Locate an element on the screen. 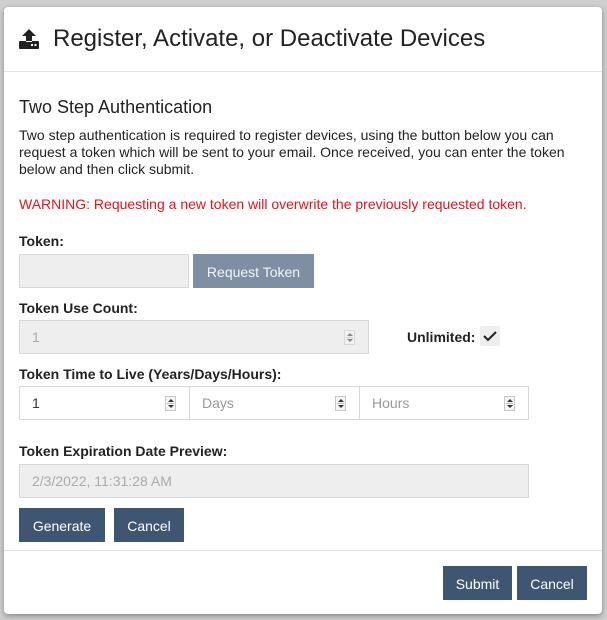  checkmark-icon is located at coordinates (490, 336).